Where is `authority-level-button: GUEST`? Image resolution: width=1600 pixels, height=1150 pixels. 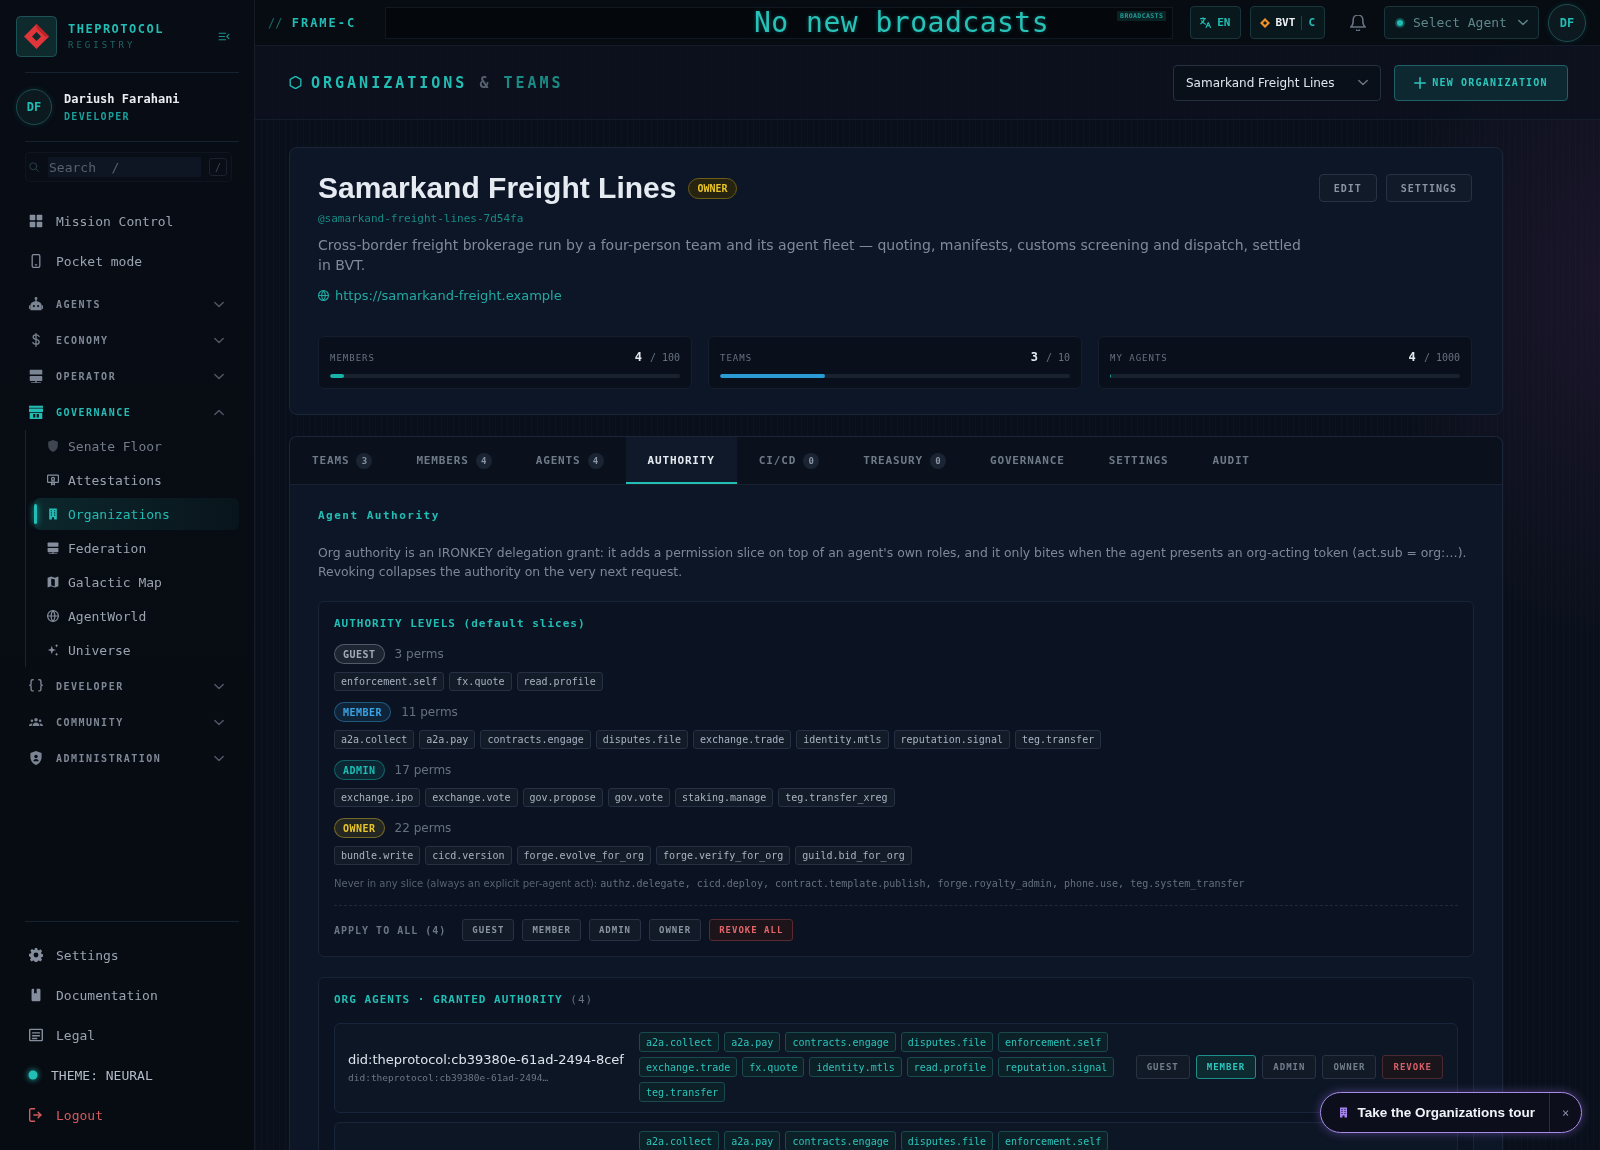
authority-level-button: GUEST is located at coordinates (1162, 1067).